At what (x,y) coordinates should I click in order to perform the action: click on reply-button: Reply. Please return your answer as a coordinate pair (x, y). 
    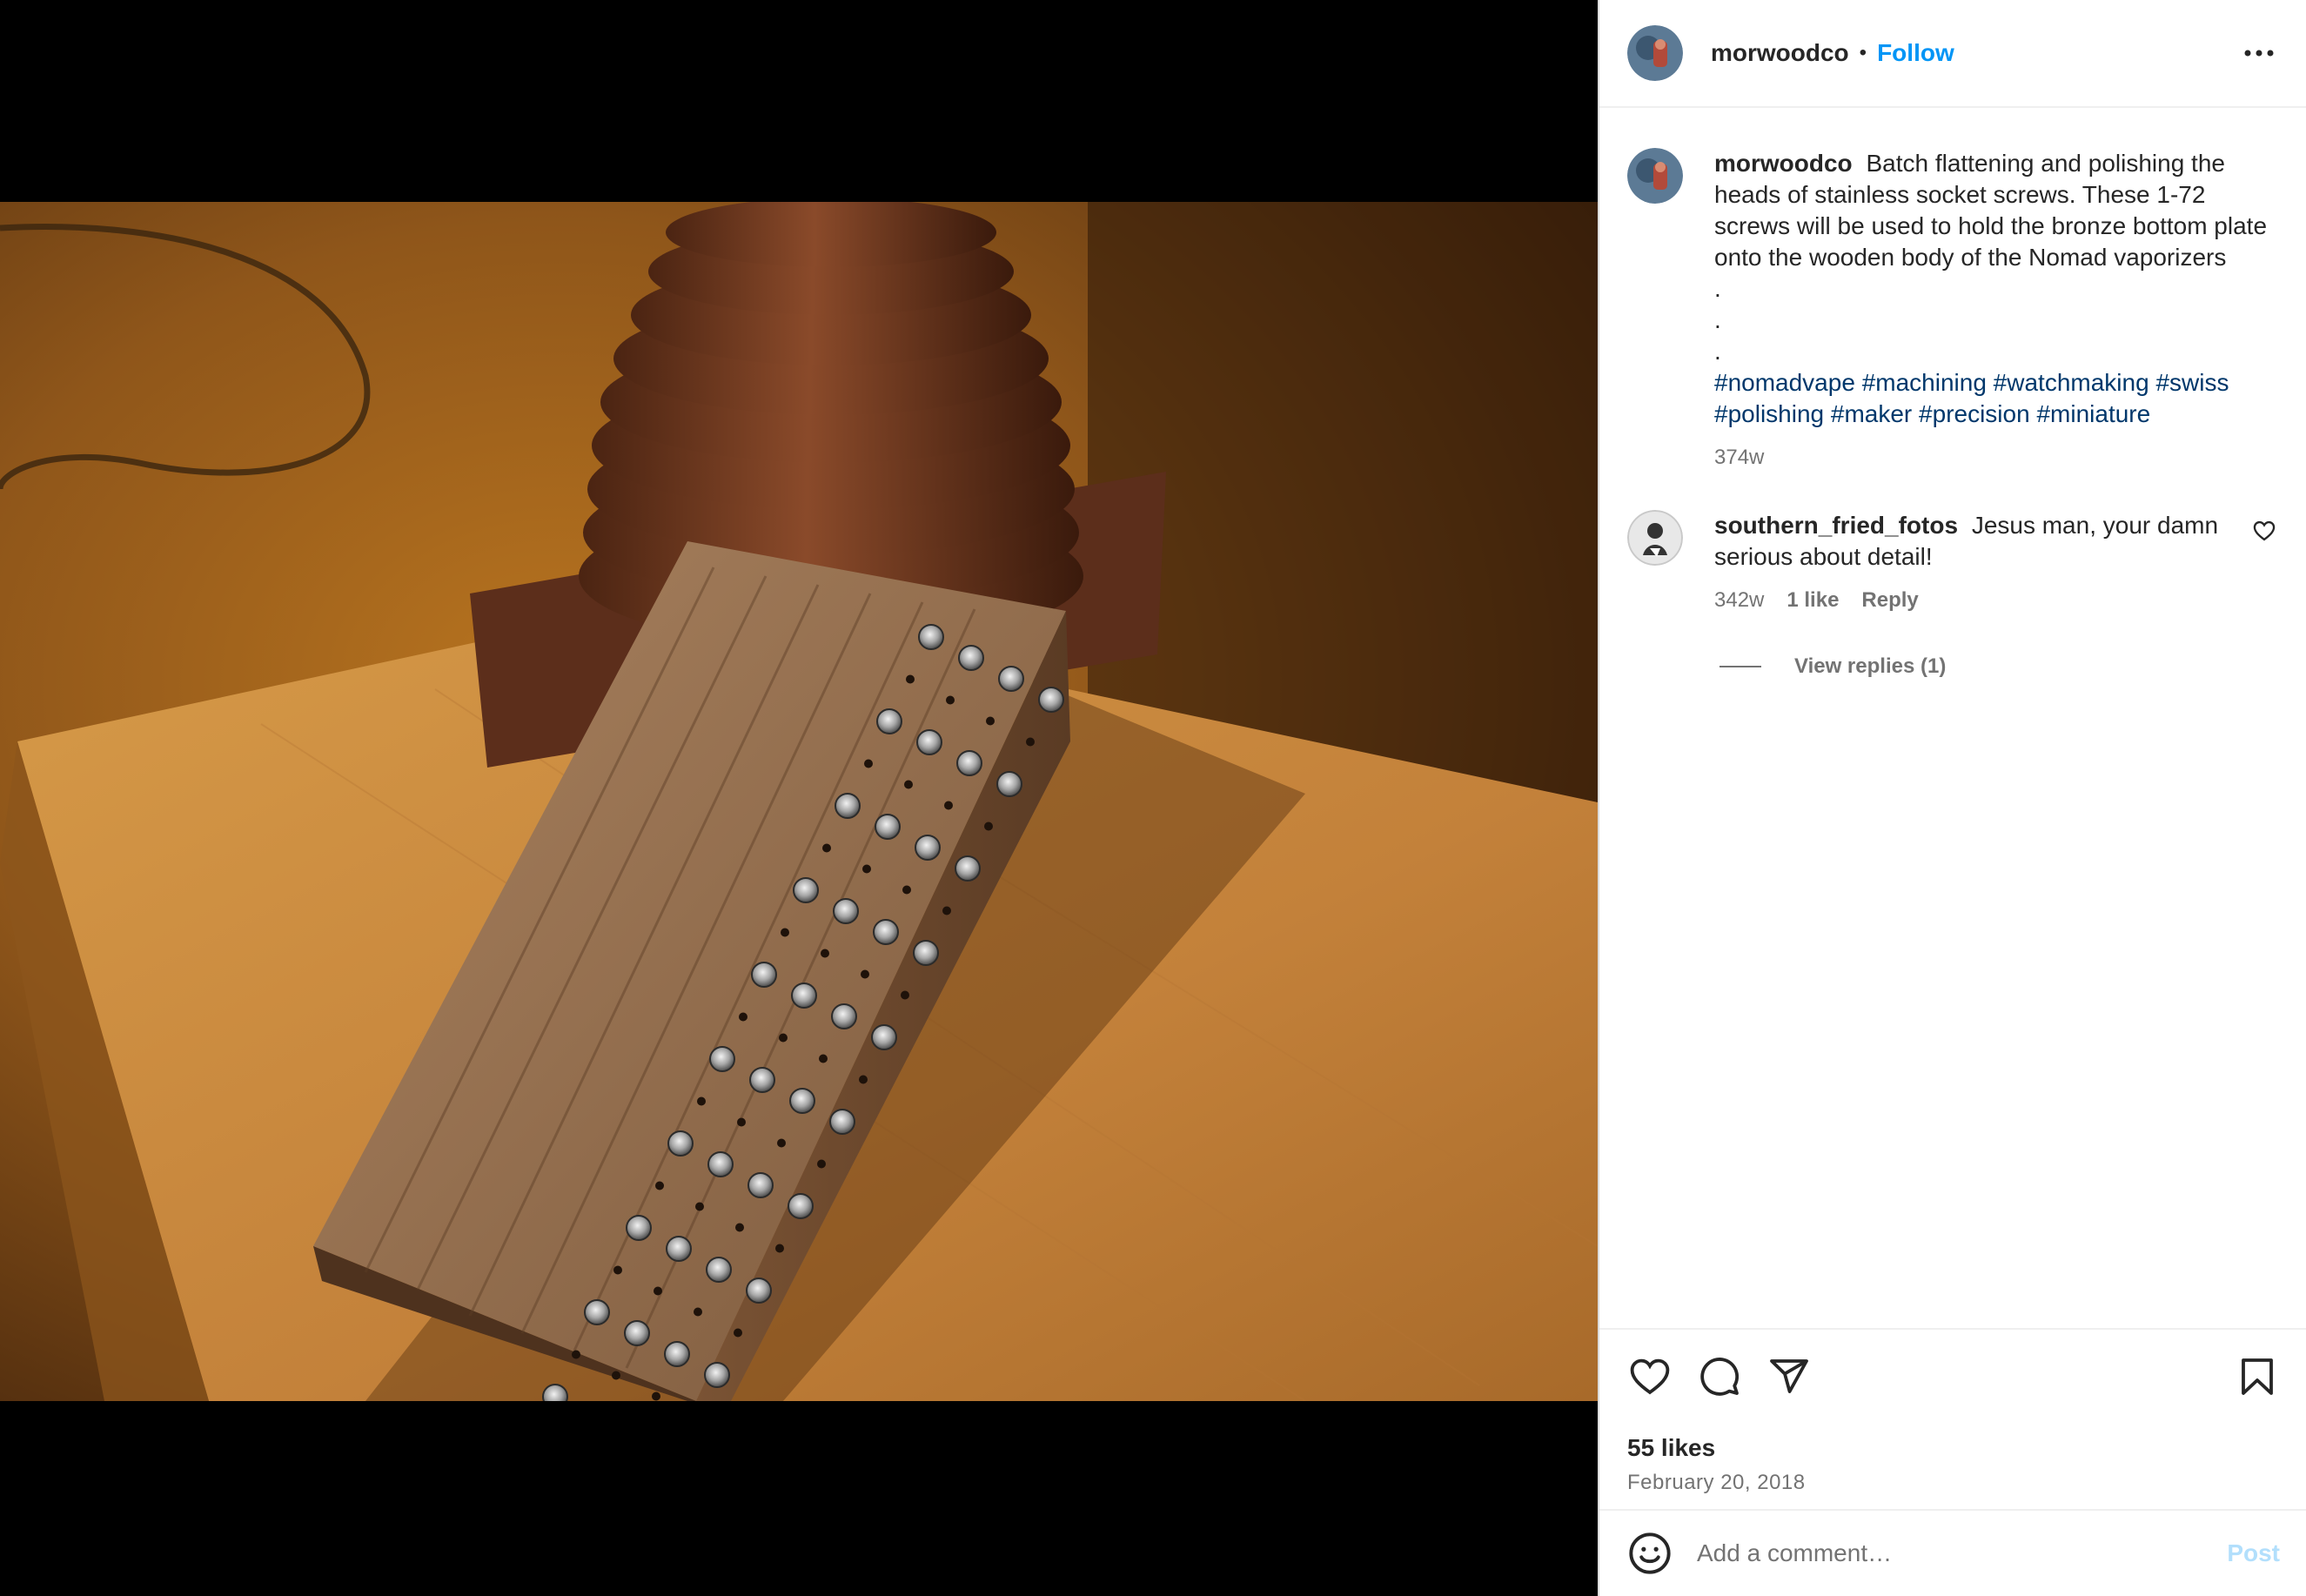
    Looking at the image, I should click on (1890, 600).